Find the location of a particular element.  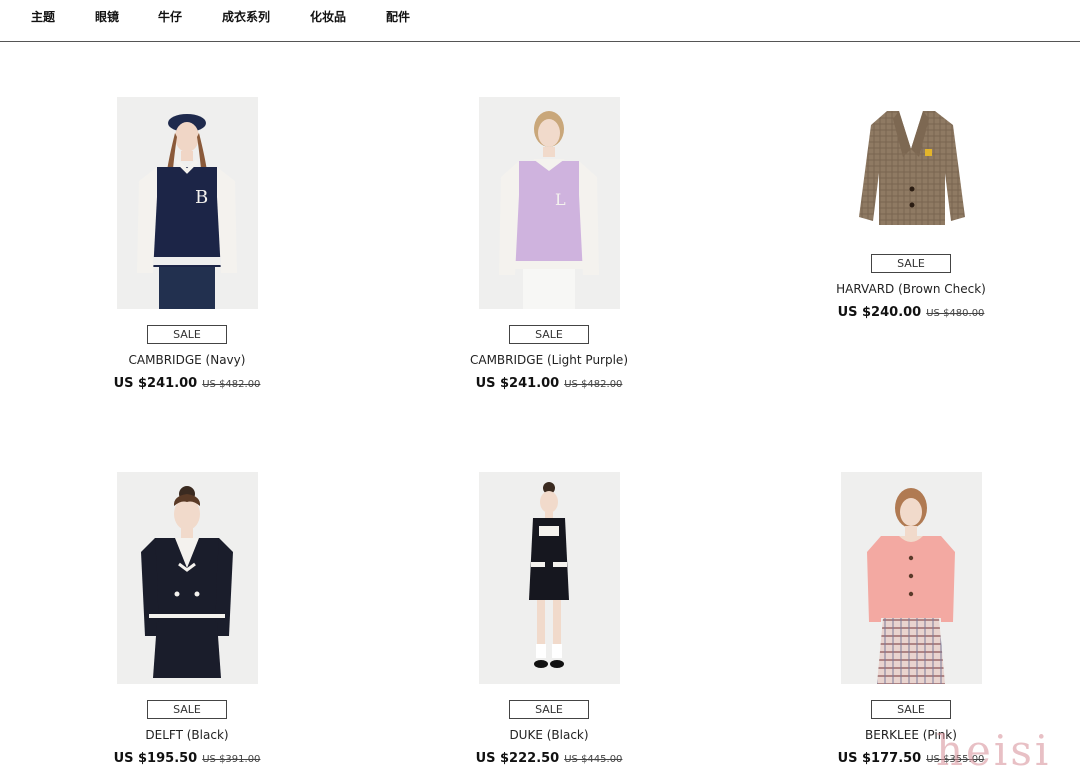

top-navigation: 主题 眼镜 牛仔 成衣系列 化妆品 配件 is located at coordinates (540, 21).